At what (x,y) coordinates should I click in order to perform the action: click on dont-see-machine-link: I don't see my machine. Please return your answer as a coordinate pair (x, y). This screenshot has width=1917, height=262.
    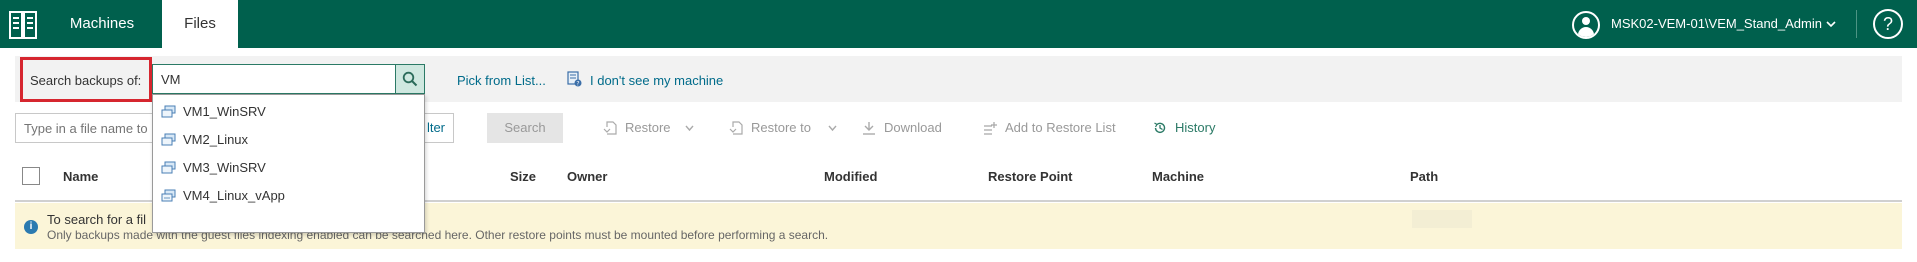
    Looking at the image, I should click on (656, 80).